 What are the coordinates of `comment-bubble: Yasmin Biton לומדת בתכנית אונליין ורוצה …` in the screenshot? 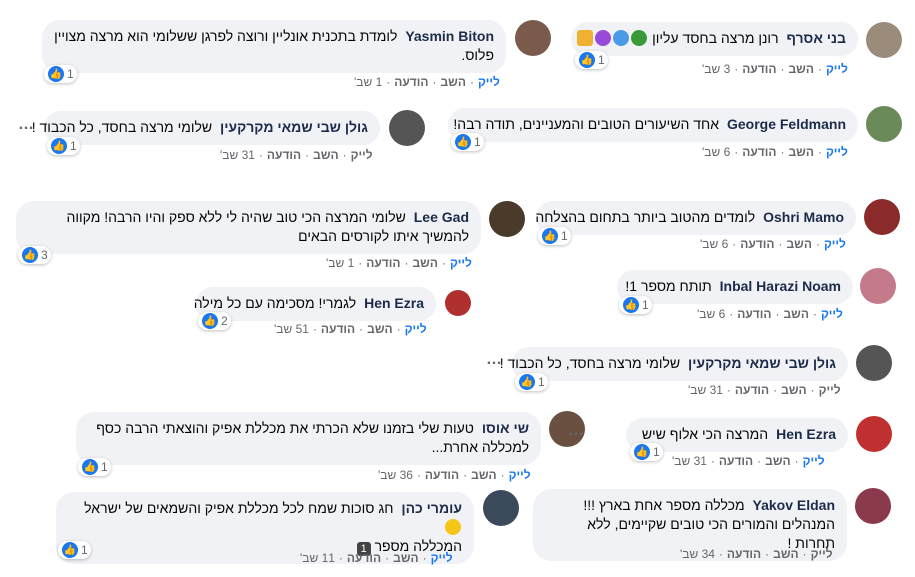 It's located at (274, 46).